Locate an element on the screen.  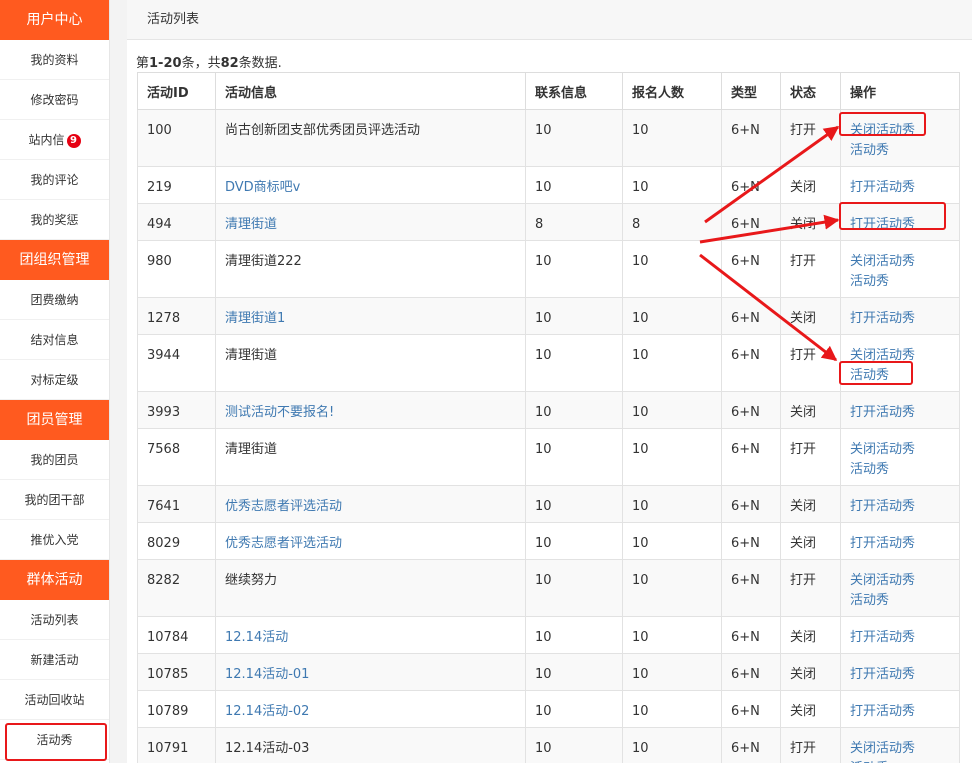
activity-info-link: 测试活动不要报名! is located at coordinates (279, 412).